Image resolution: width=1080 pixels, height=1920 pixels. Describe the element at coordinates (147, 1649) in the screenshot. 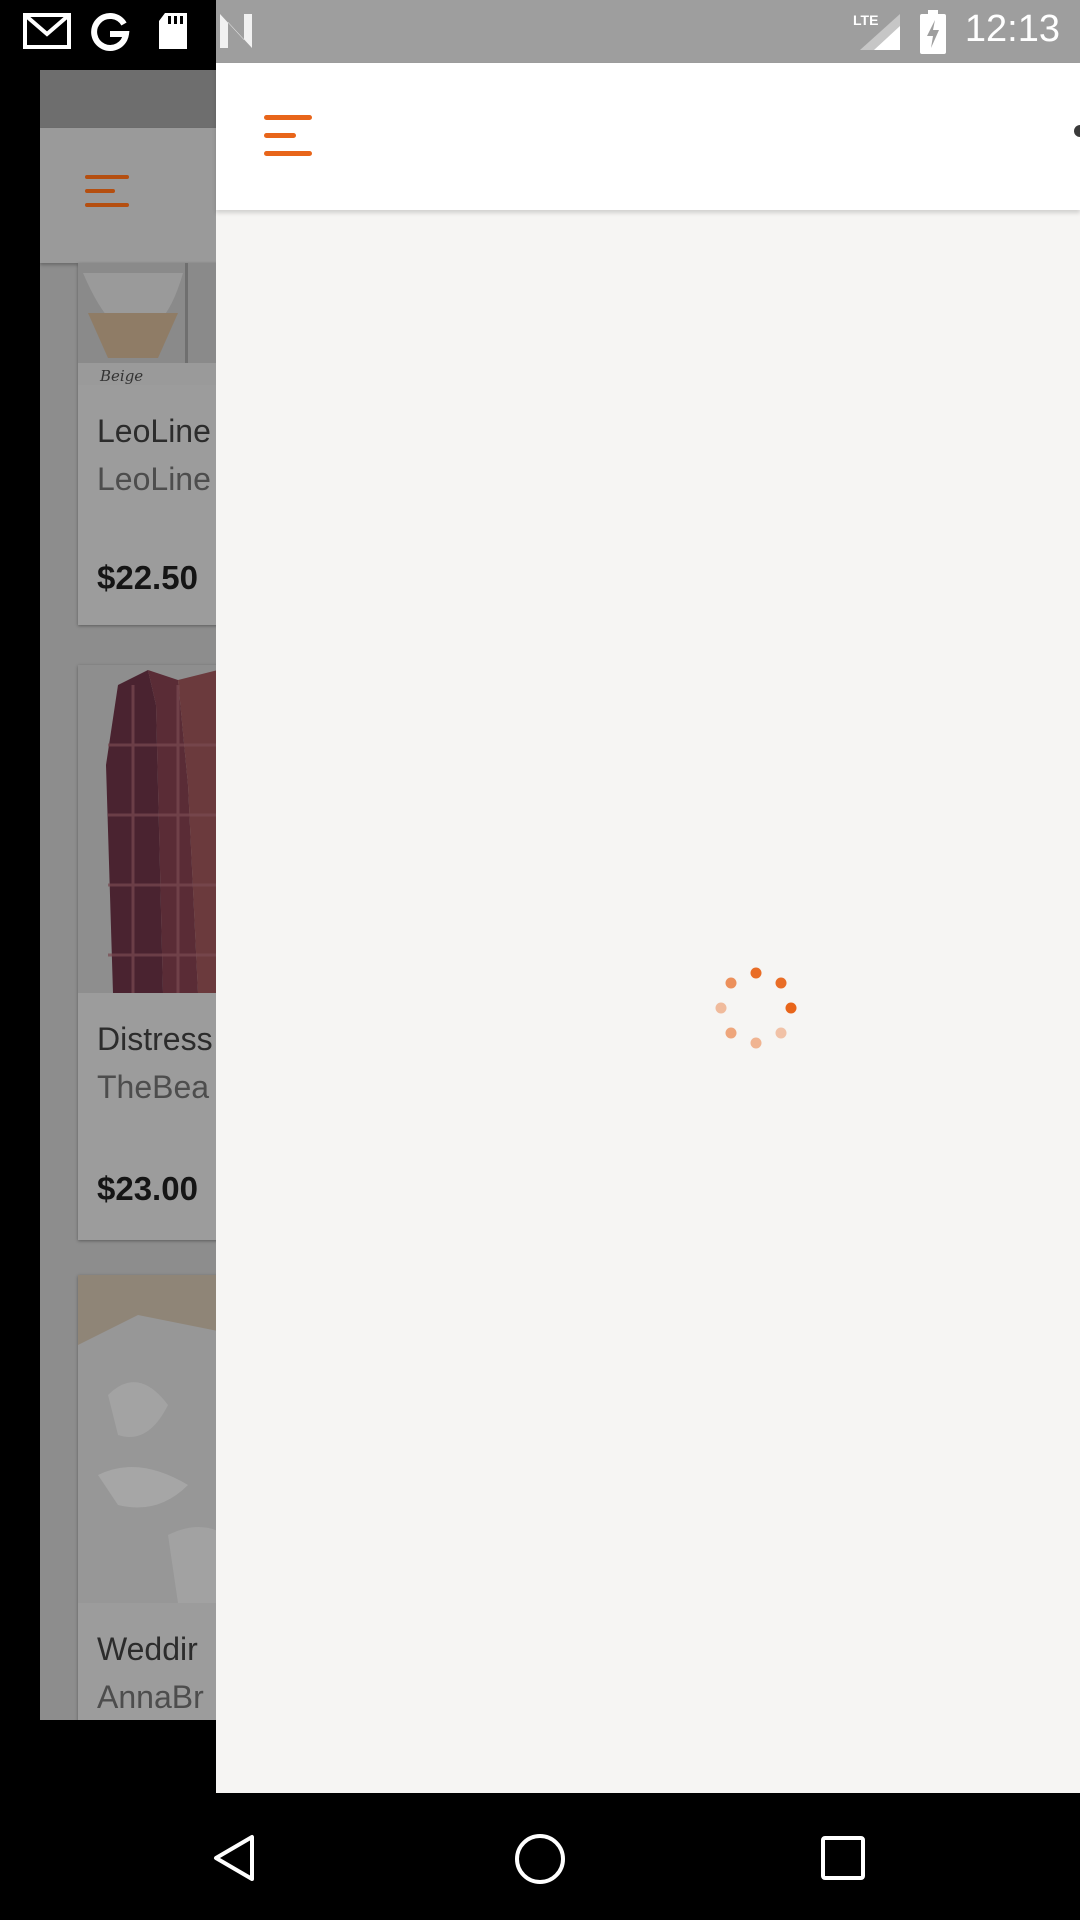

I see `listing-title: Weddir` at that location.